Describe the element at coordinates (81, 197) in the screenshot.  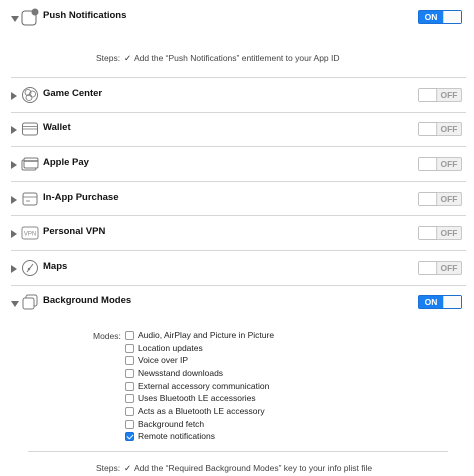
I see `capability-title: In-App Purchase` at that location.